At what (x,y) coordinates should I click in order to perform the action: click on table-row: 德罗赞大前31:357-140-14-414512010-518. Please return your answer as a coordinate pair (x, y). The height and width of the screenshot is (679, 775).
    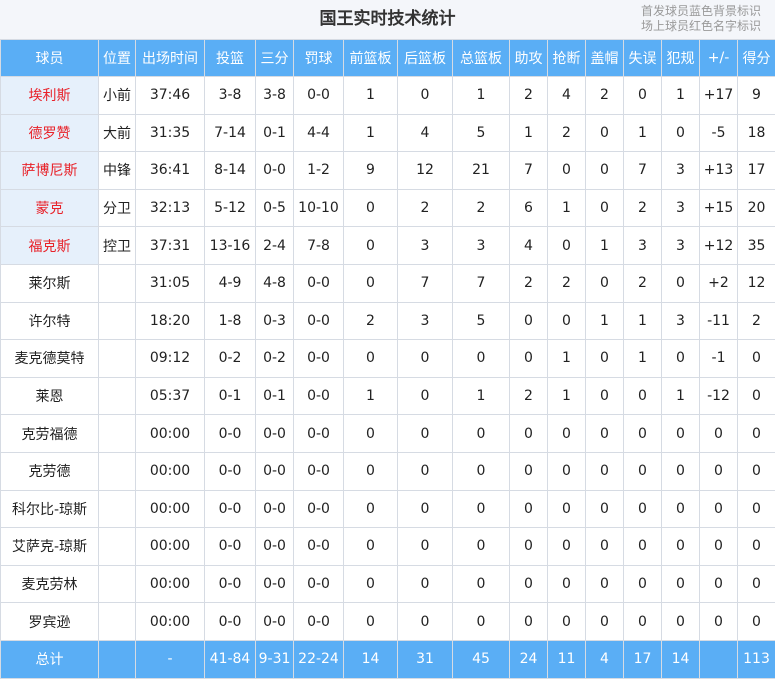
    Looking at the image, I should click on (388, 133).